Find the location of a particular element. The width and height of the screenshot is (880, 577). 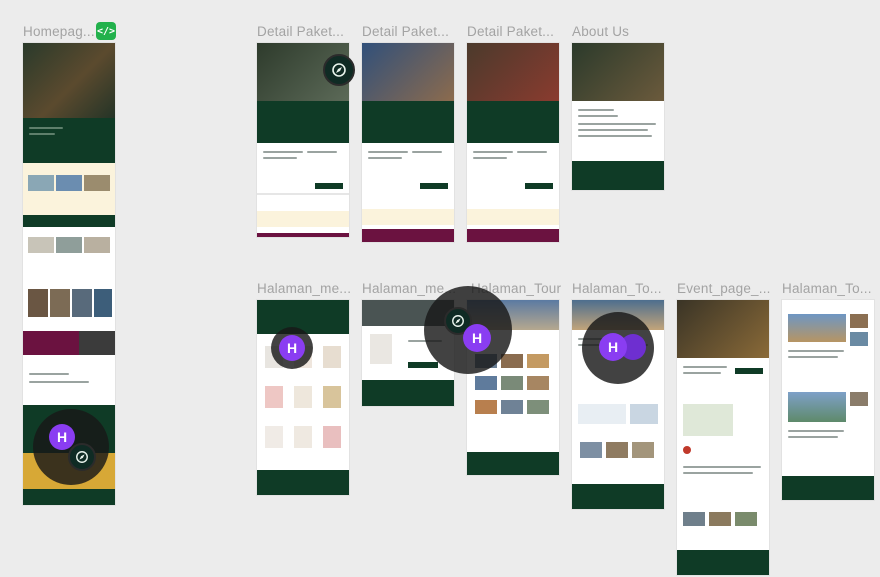

frame-about-us is located at coordinates (618, 116).